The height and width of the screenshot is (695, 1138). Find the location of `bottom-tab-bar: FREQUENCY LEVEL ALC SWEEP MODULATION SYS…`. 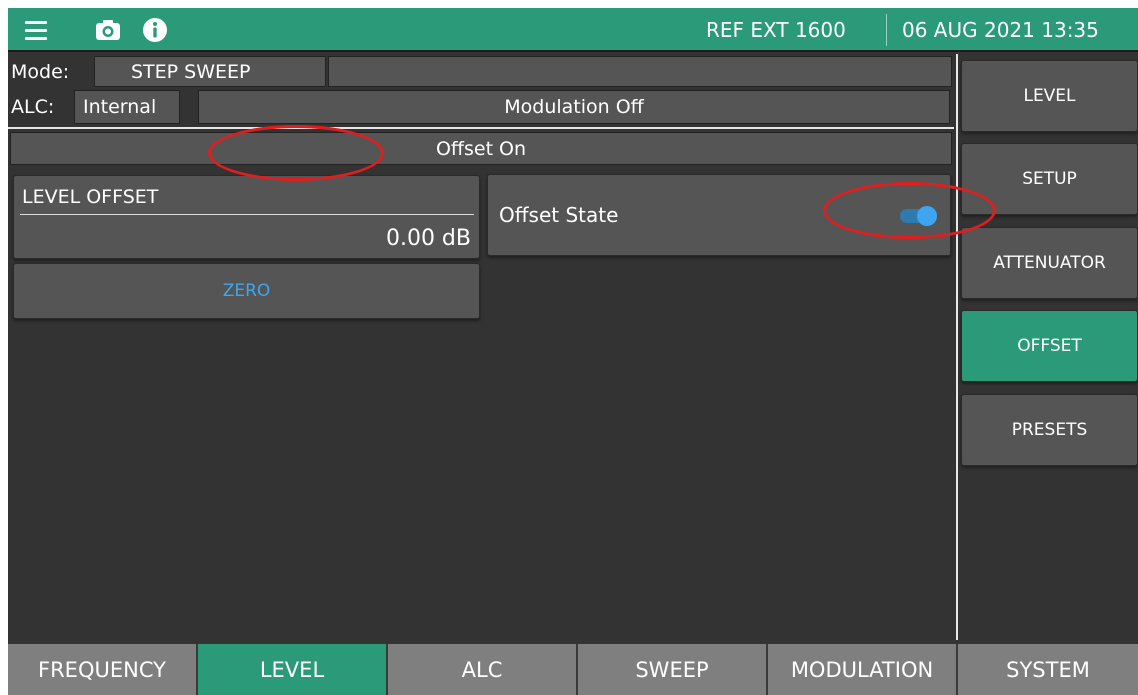

bottom-tab-bar: FREQUENCY LEVEL ALC SWEEP MODULATION SYS… is located at coordinates (573, 669).